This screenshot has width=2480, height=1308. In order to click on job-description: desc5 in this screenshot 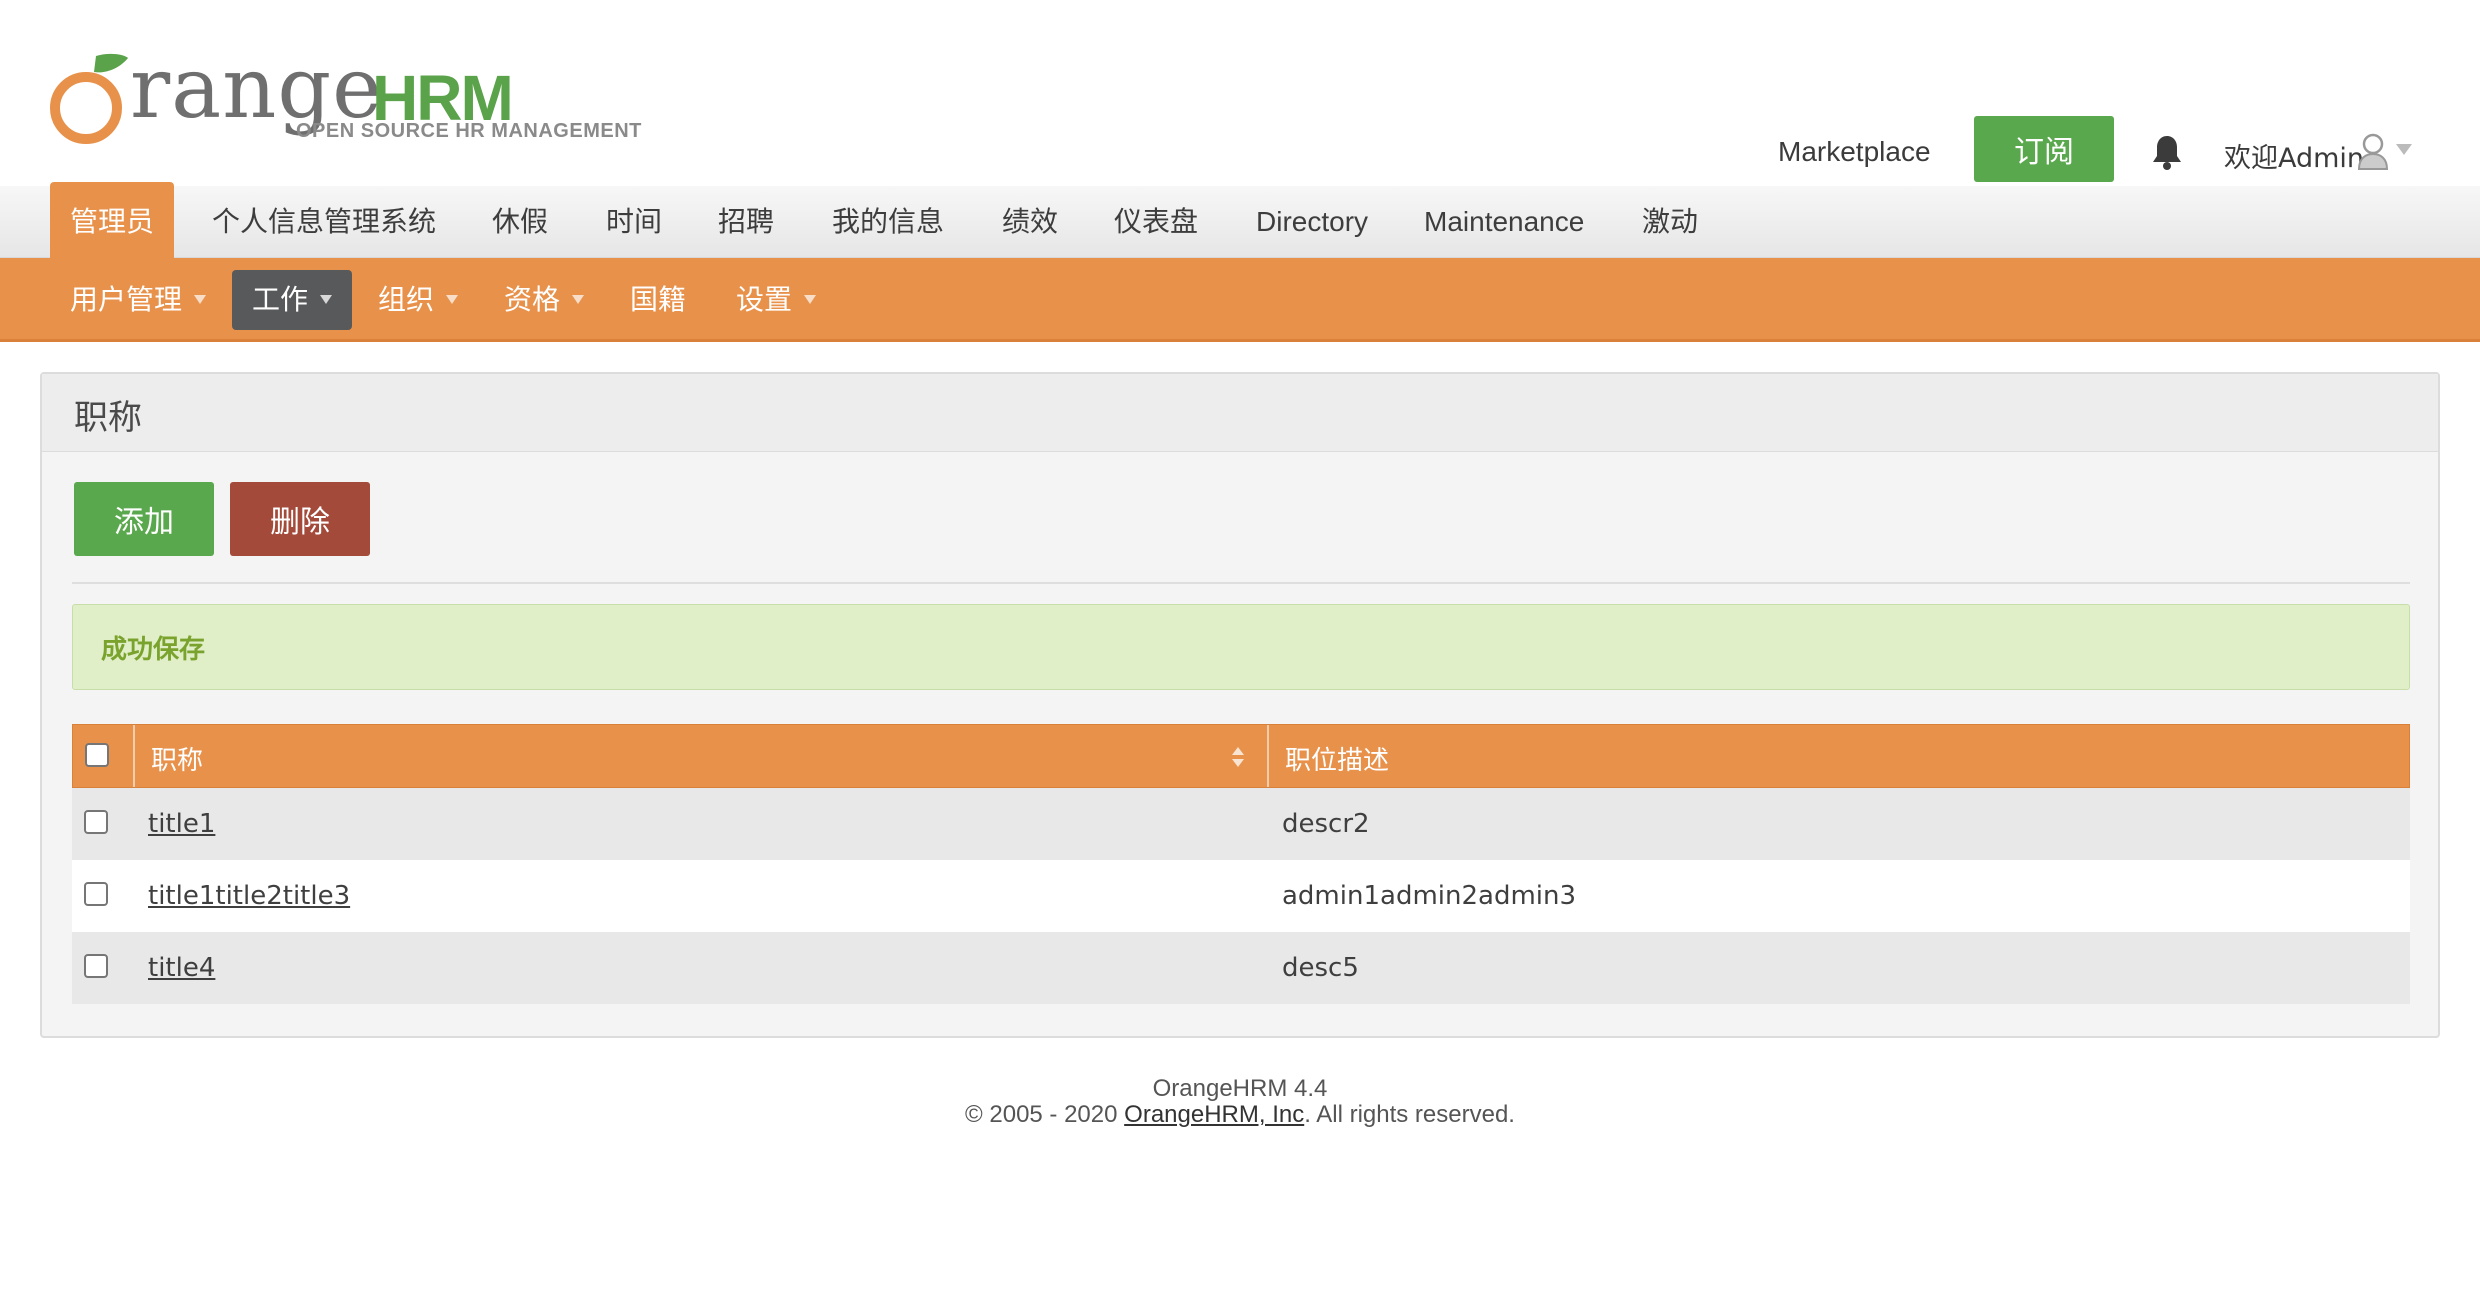, I will do `click(1320, 968)`.